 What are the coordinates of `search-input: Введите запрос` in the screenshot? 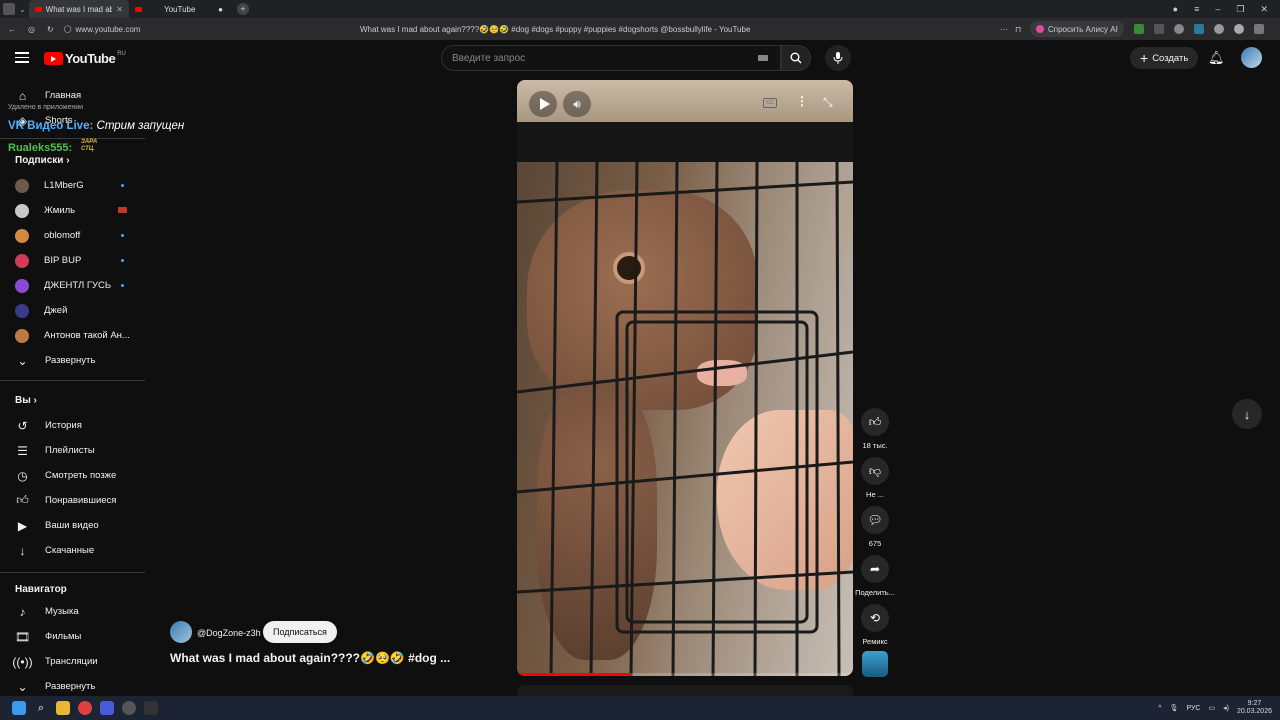 It's located at (611, 58).